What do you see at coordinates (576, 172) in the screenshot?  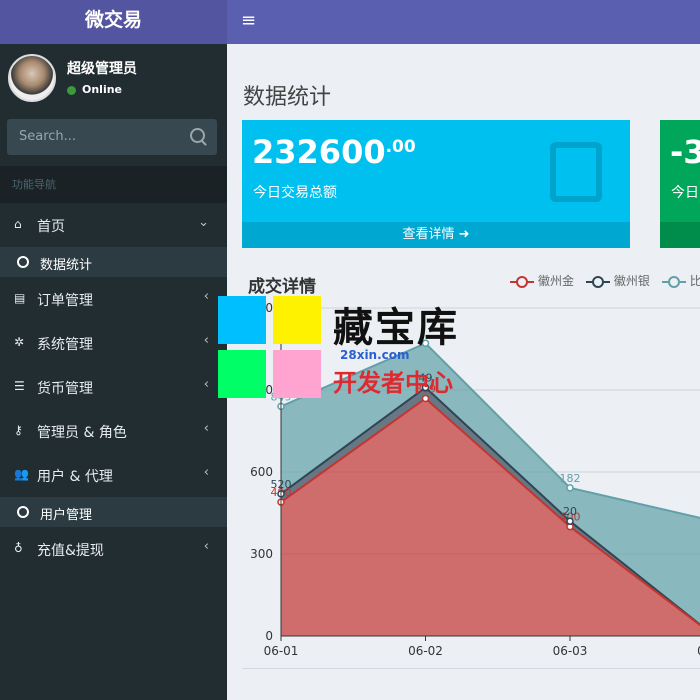 I see `clipboard-check-icon` at bounding box center [576, 172].